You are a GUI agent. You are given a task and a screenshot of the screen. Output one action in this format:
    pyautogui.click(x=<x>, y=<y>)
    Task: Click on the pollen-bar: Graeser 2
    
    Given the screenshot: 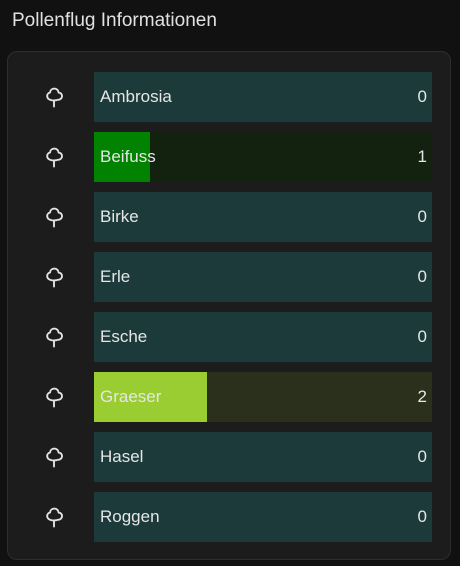 What is the action you would take?
    pyautogui.click(x=263, y=397)
    